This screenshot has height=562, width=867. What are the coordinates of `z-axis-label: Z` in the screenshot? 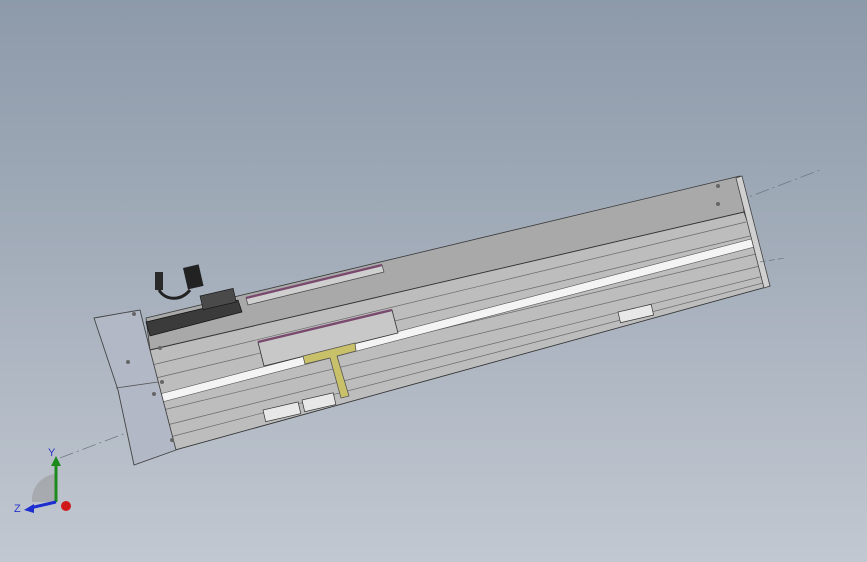 It's located at (17, 509).